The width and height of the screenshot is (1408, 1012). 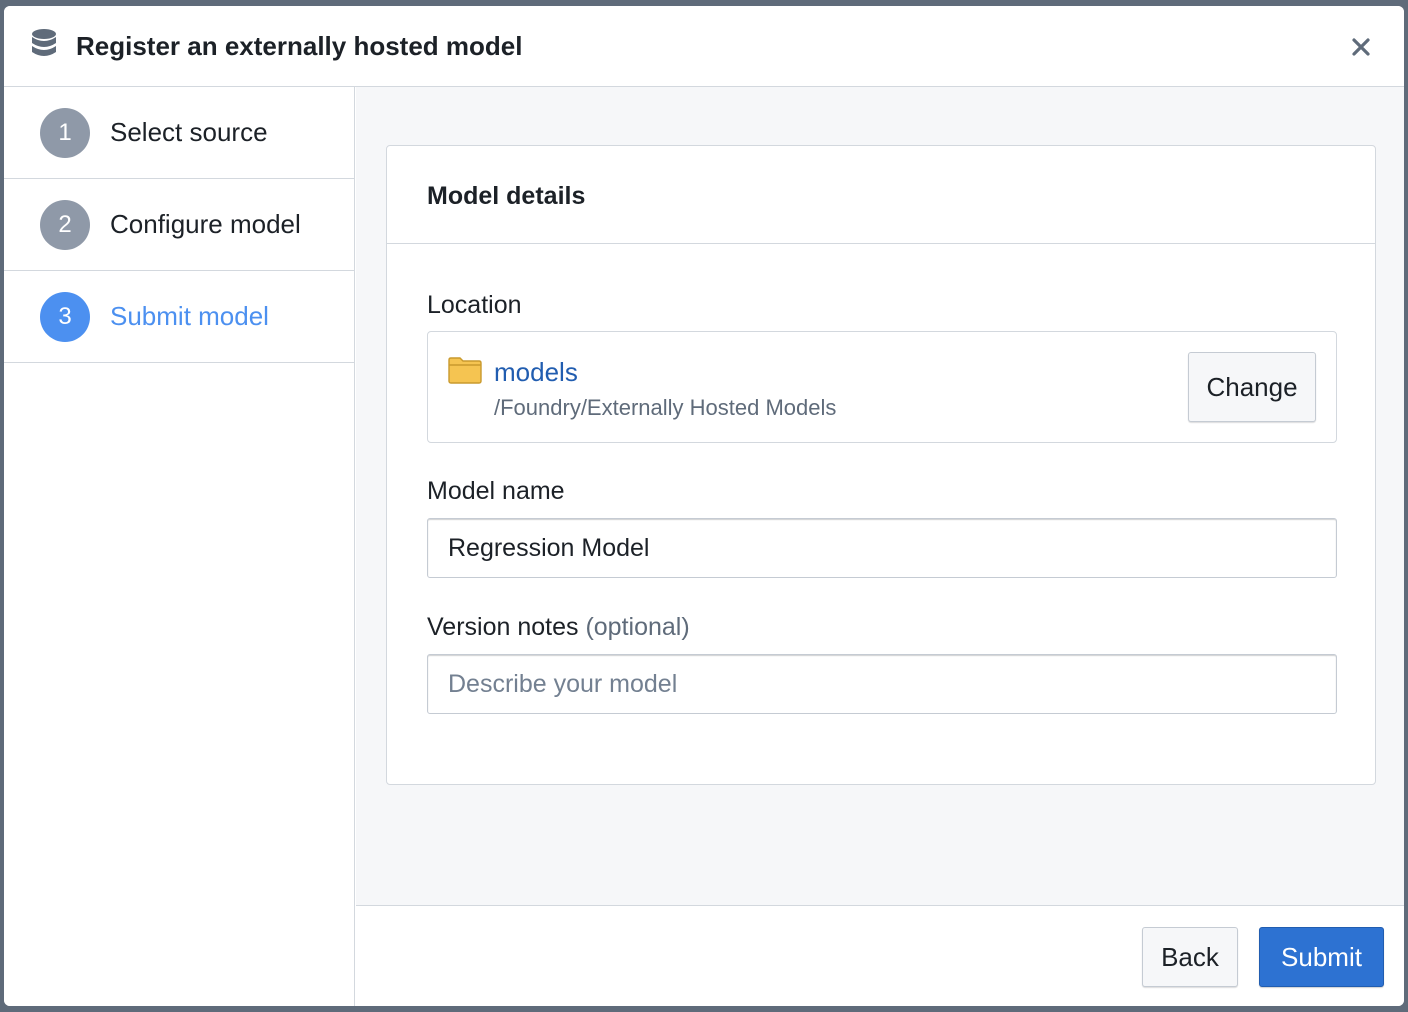 What do you see at coordinates (882, 548) in the screenshot?
I see `model-name-input` at bounding box center [882, 548].